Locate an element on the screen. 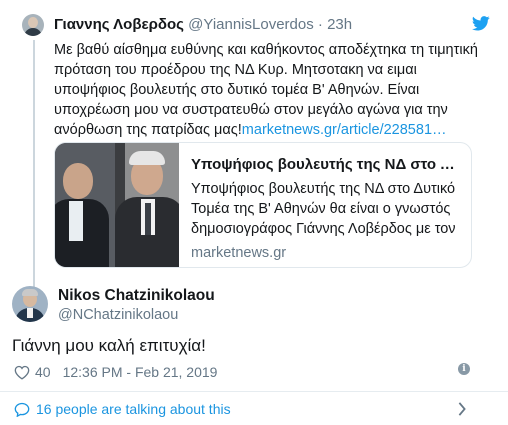 The width and height of the screenshot is (508, 425). tweet-meta-row: 40 12:36 PM - Feb 21, 2019 is located at coordinates (115, 372).